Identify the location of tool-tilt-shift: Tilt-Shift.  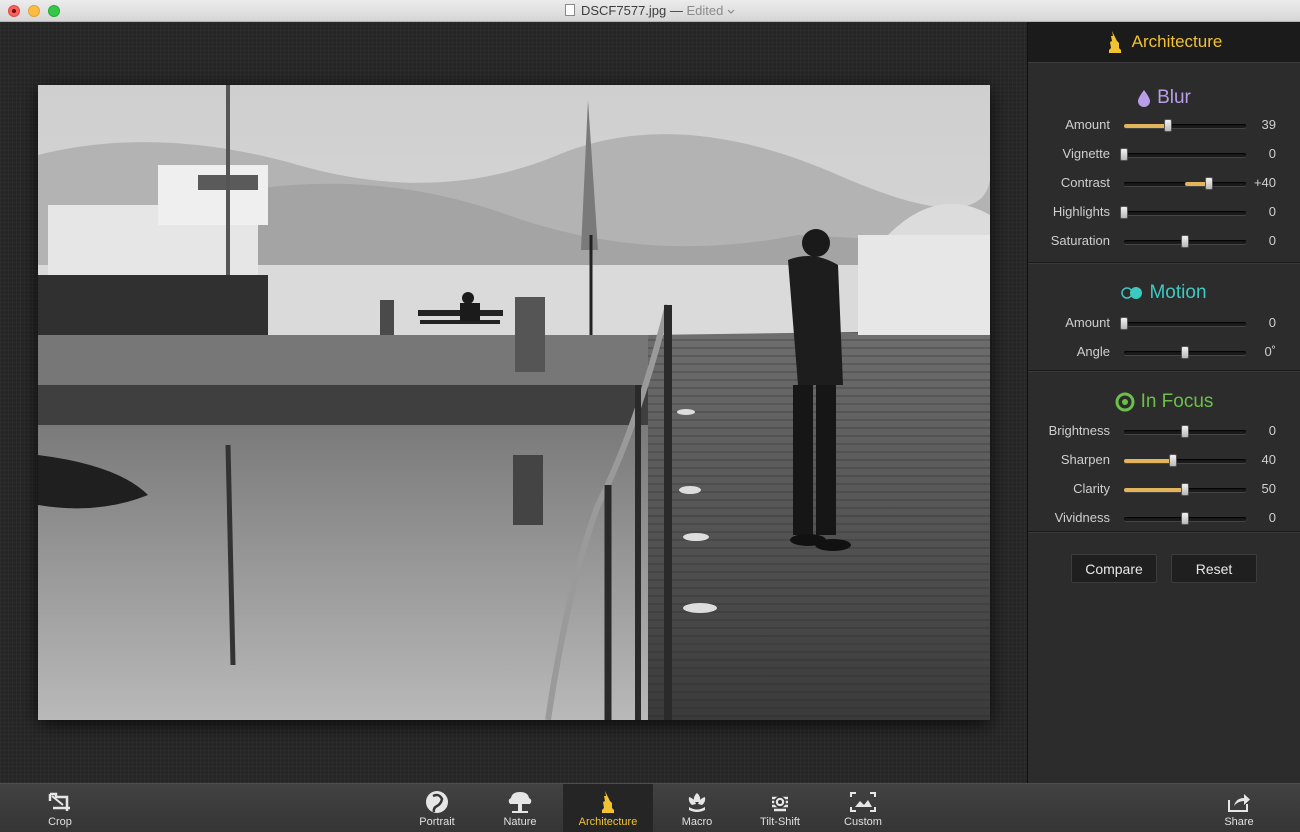
(780, 808).